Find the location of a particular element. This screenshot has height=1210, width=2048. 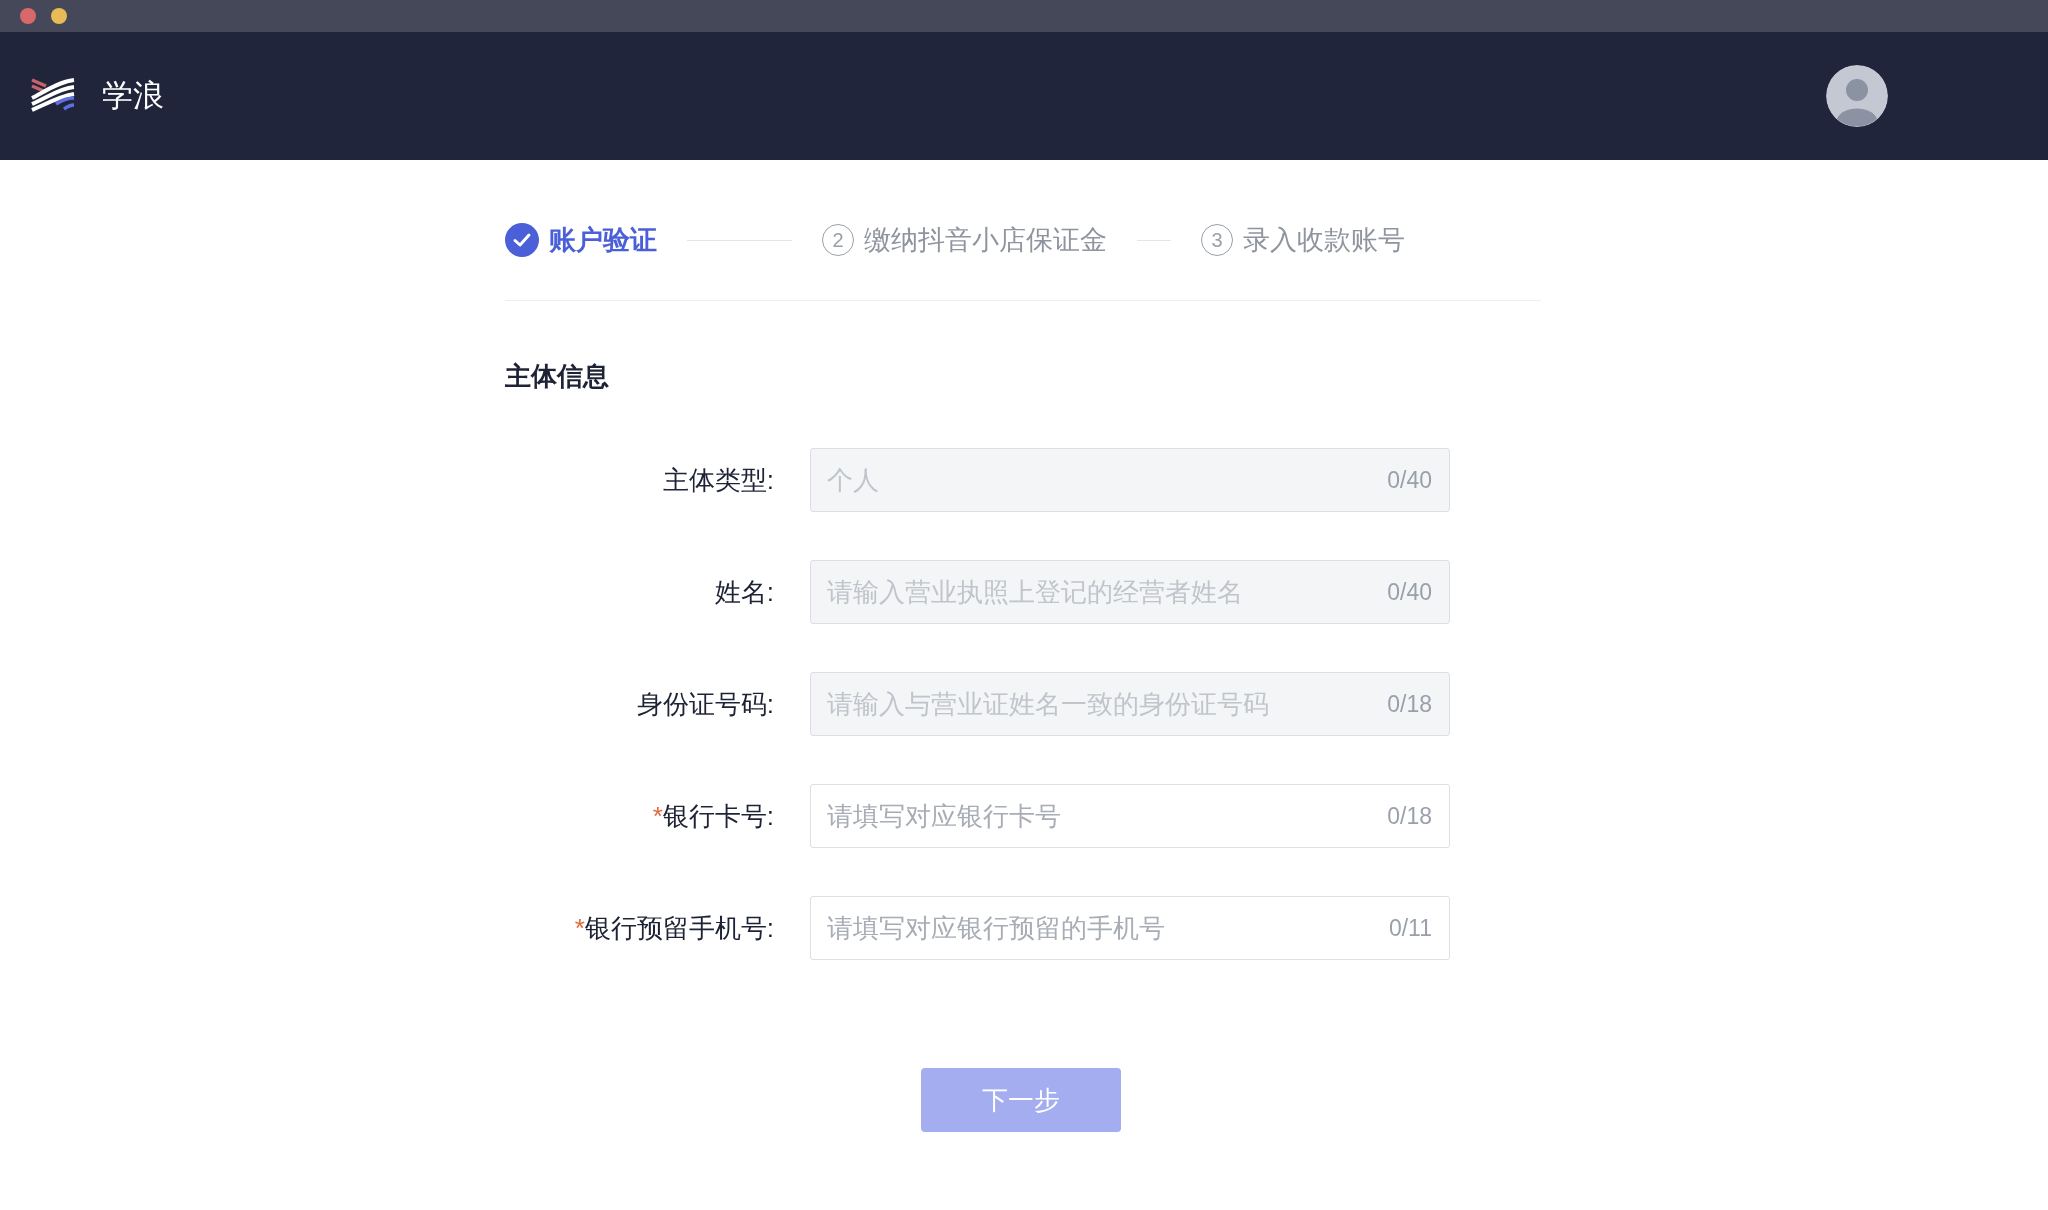

step-label: 录入收款账号 is located at coordinates (1324, 240).